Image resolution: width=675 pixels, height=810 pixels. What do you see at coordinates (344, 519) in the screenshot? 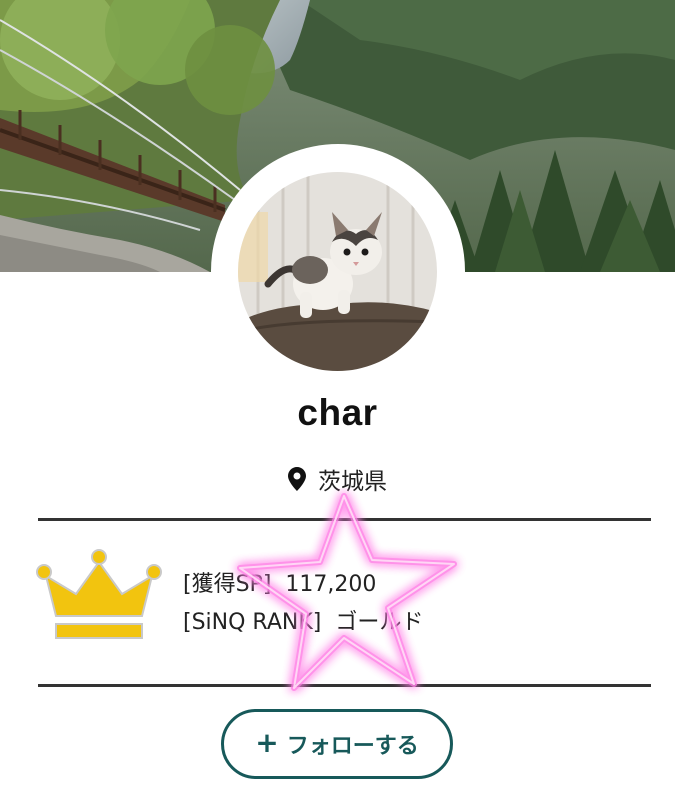
I see `rank-divider-top` at bounding box center [344, 519].